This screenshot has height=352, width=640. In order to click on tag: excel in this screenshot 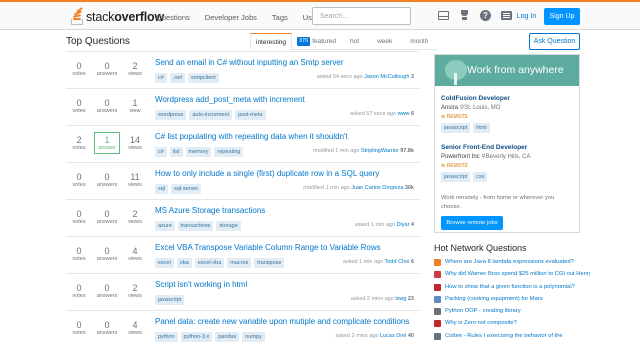, I will do `click(164, 263)`.